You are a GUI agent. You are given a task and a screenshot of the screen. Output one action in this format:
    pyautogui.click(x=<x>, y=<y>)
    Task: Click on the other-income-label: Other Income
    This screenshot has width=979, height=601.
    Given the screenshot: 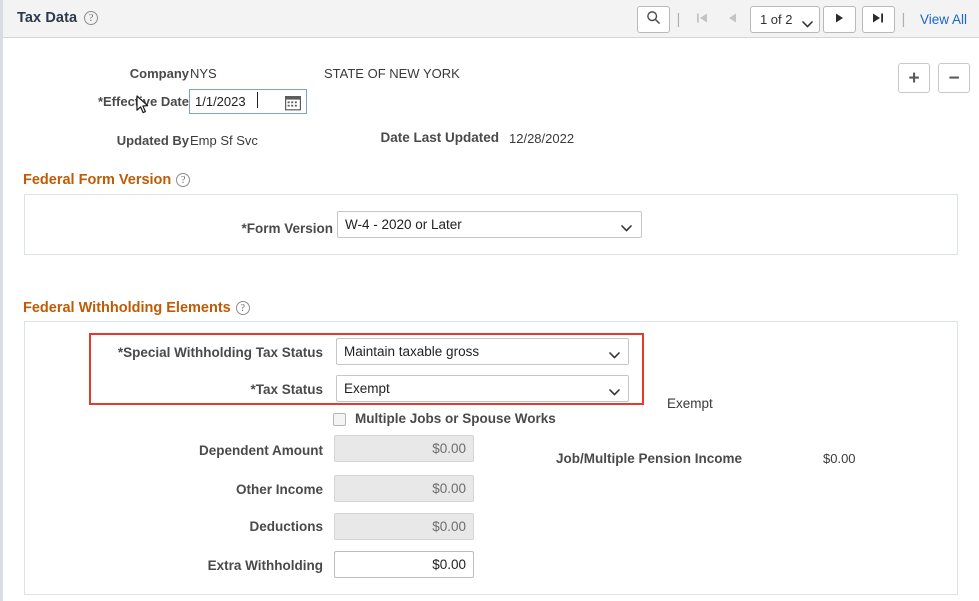 What is the action you would take?
    pyautogui.click(x=279, y=489)
    